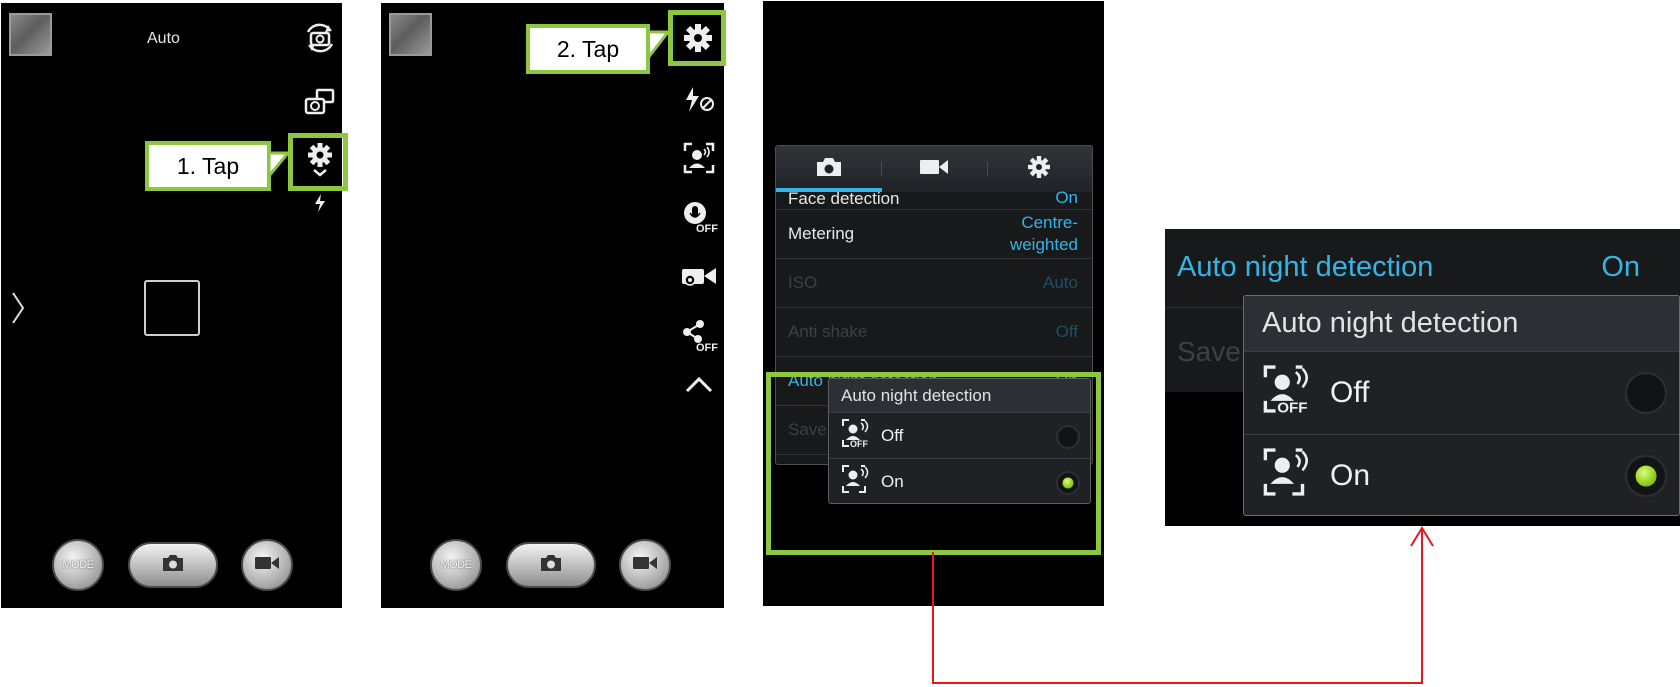 This screenshot has width=1680, height=687. I want to click on setting-label: Metering, so click(821, 233).